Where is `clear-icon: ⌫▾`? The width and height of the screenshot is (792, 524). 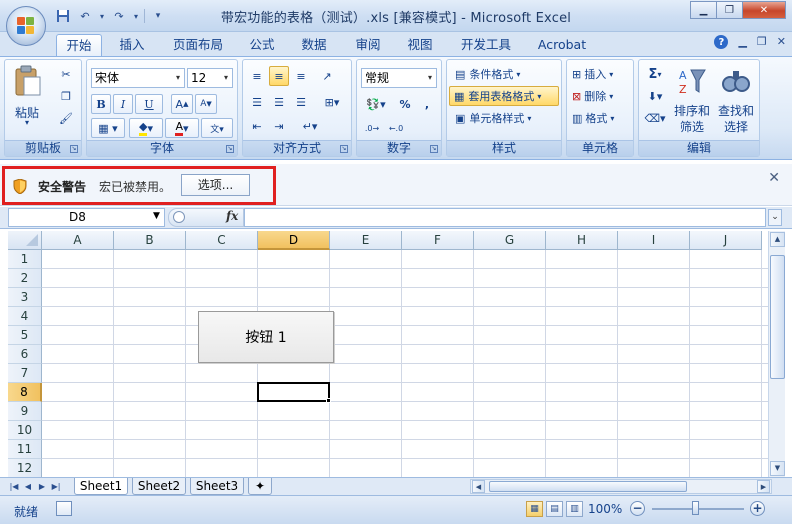 clear-icon: ⌫▾ is located at coordinates (655, 118).